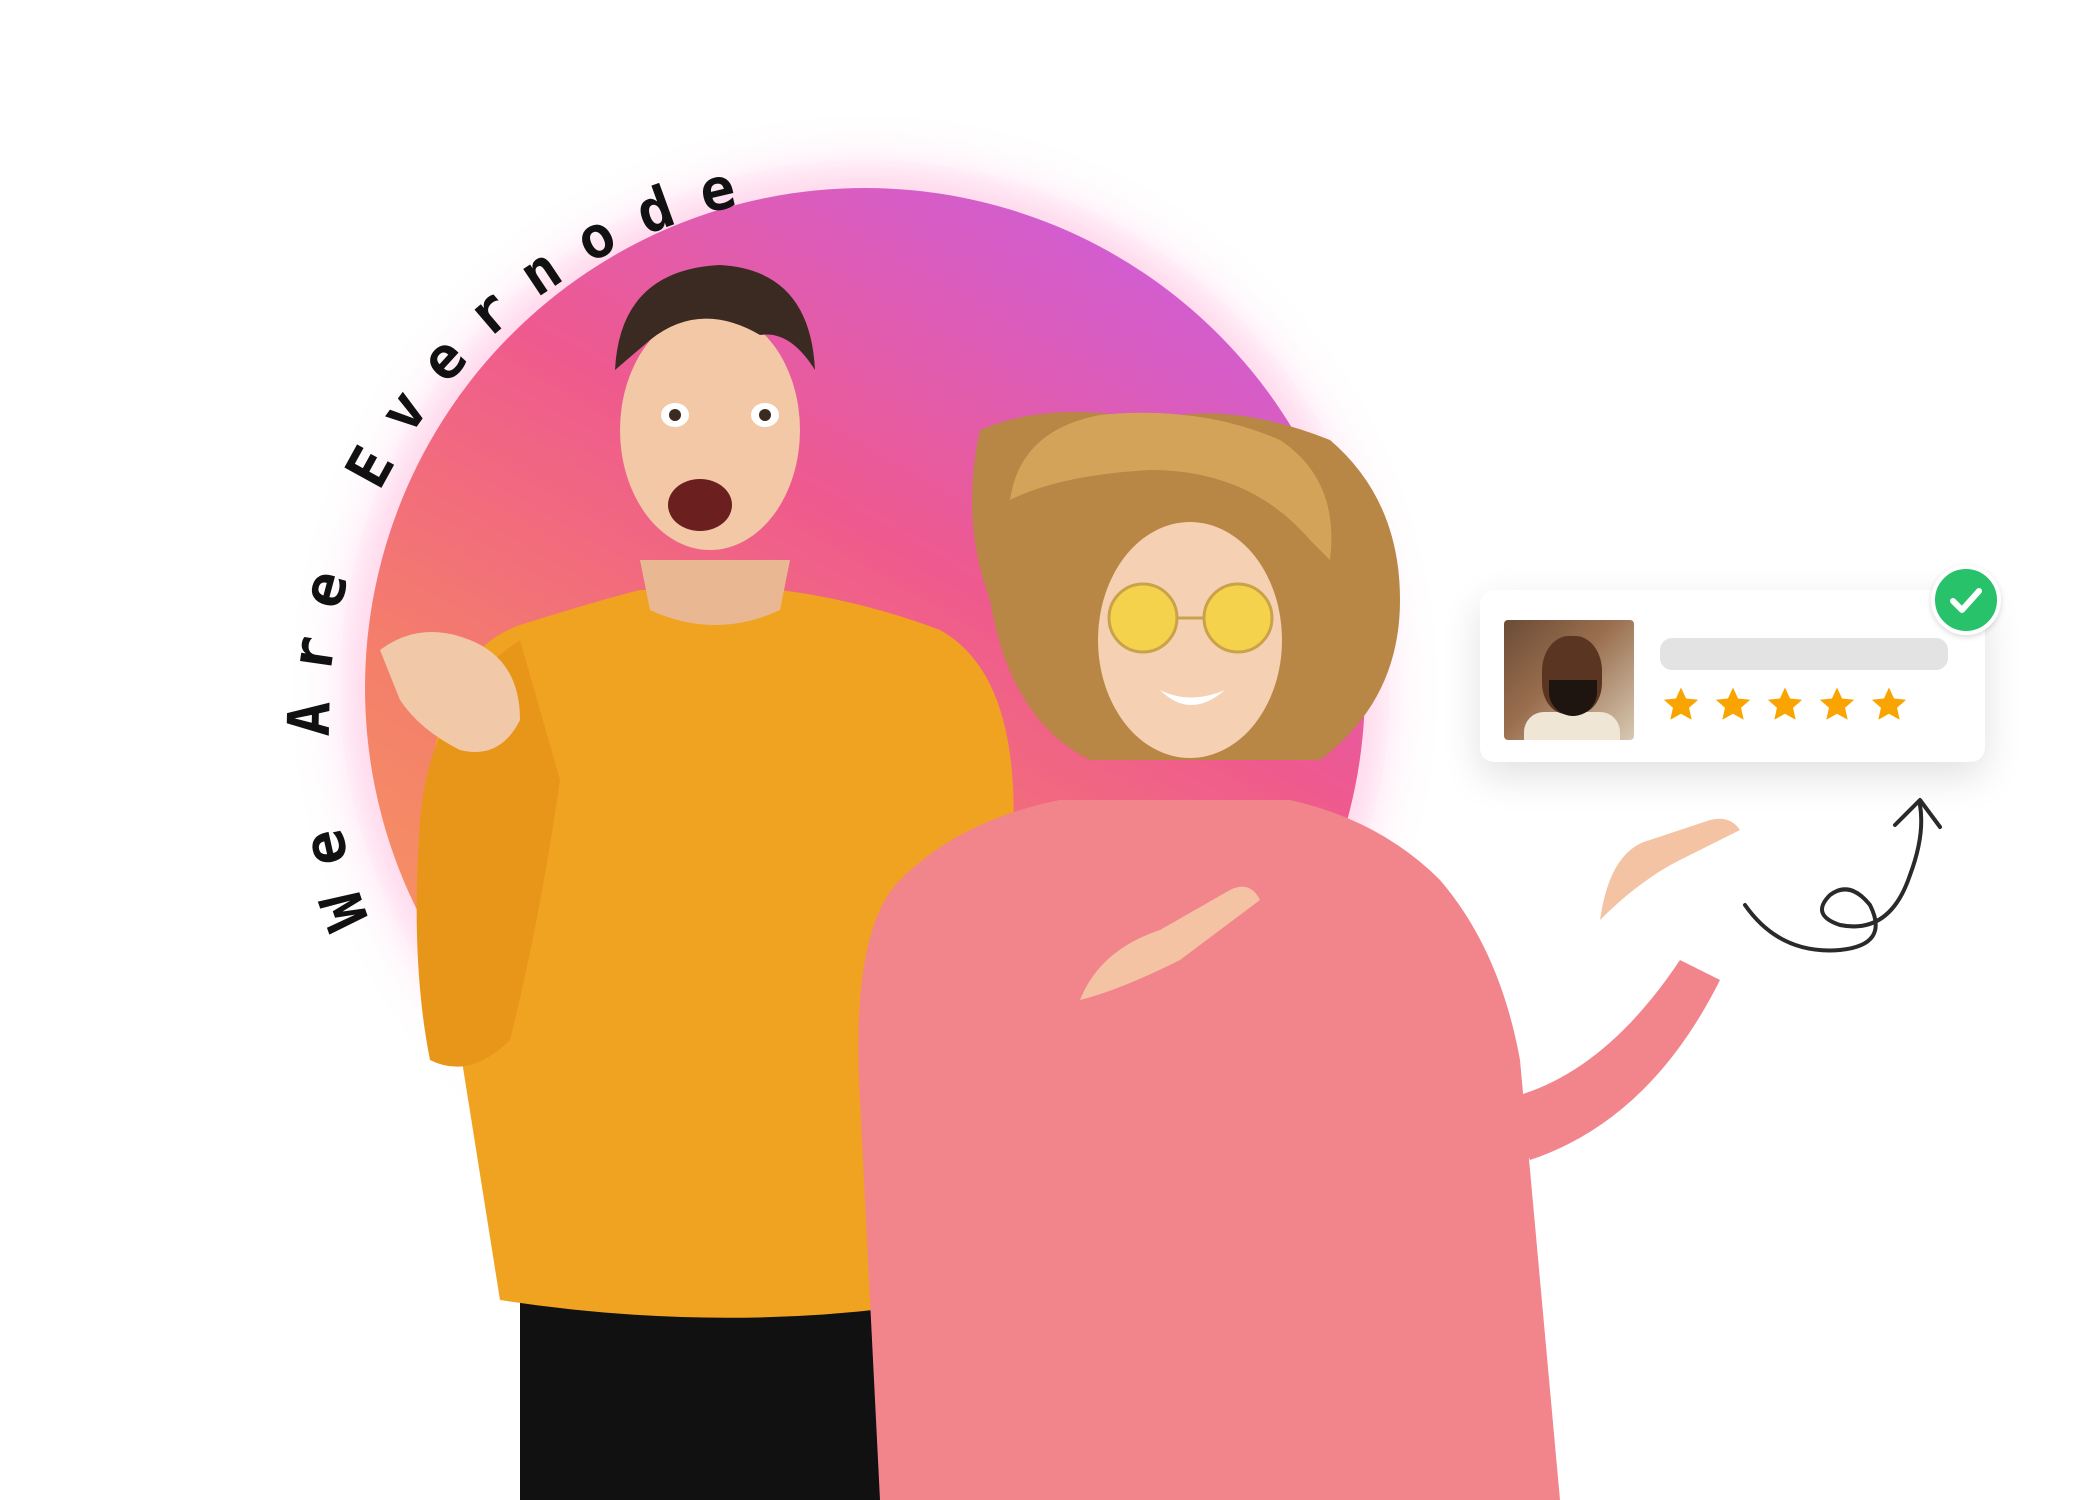  I want to click on check-icon, so click(1966, 600).